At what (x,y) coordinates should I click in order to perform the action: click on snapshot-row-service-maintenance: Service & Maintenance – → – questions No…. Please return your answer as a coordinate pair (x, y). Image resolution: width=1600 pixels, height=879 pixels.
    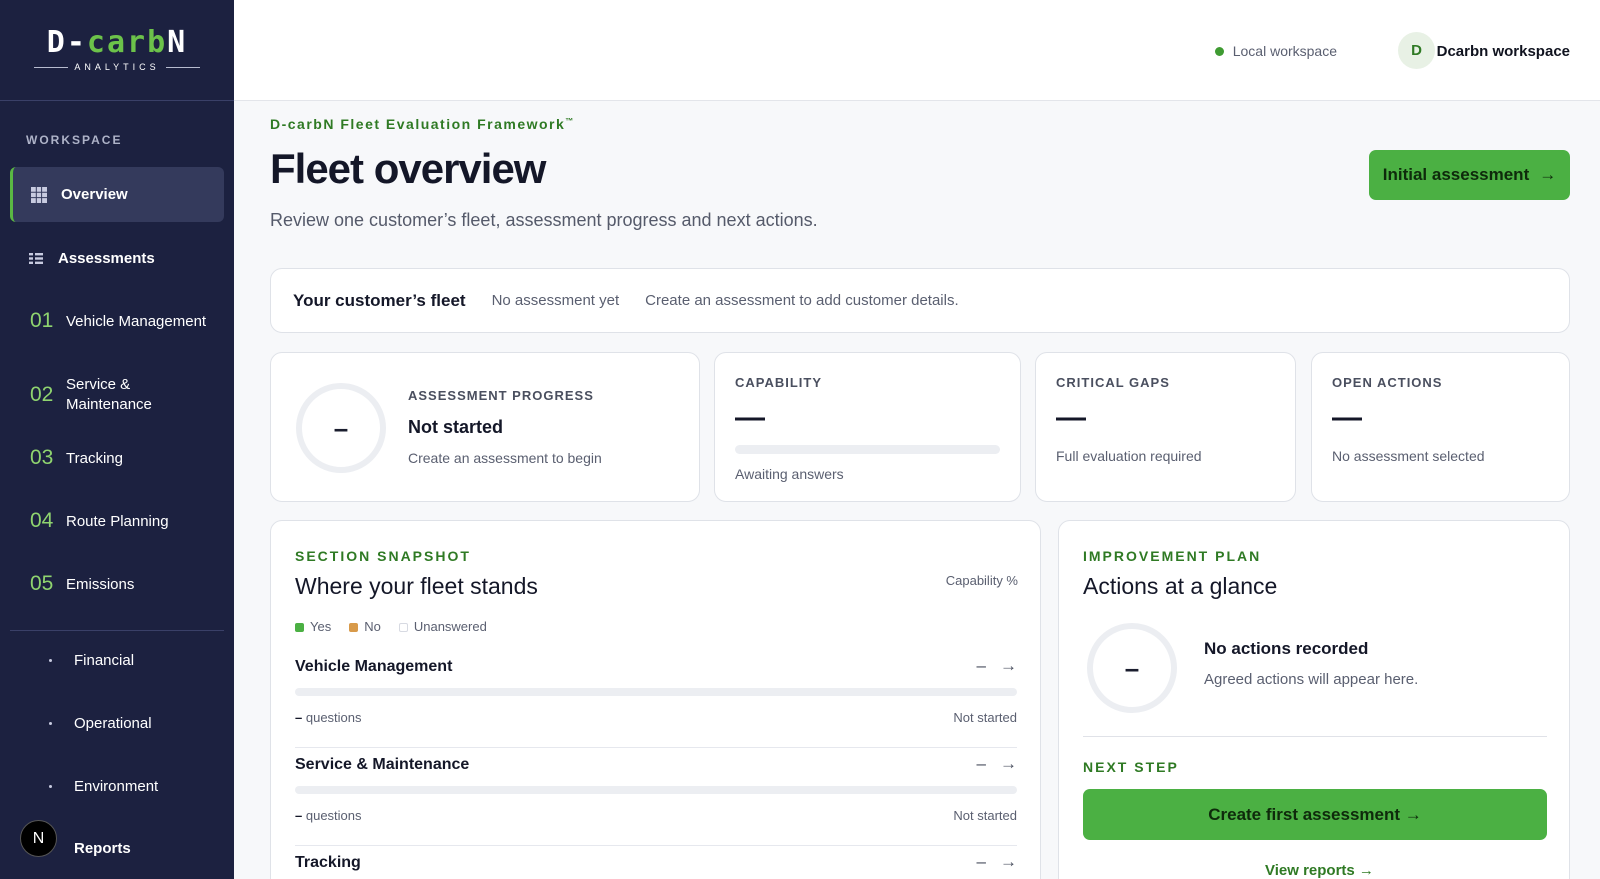
    Looking at the image, I should click on (656, 800).